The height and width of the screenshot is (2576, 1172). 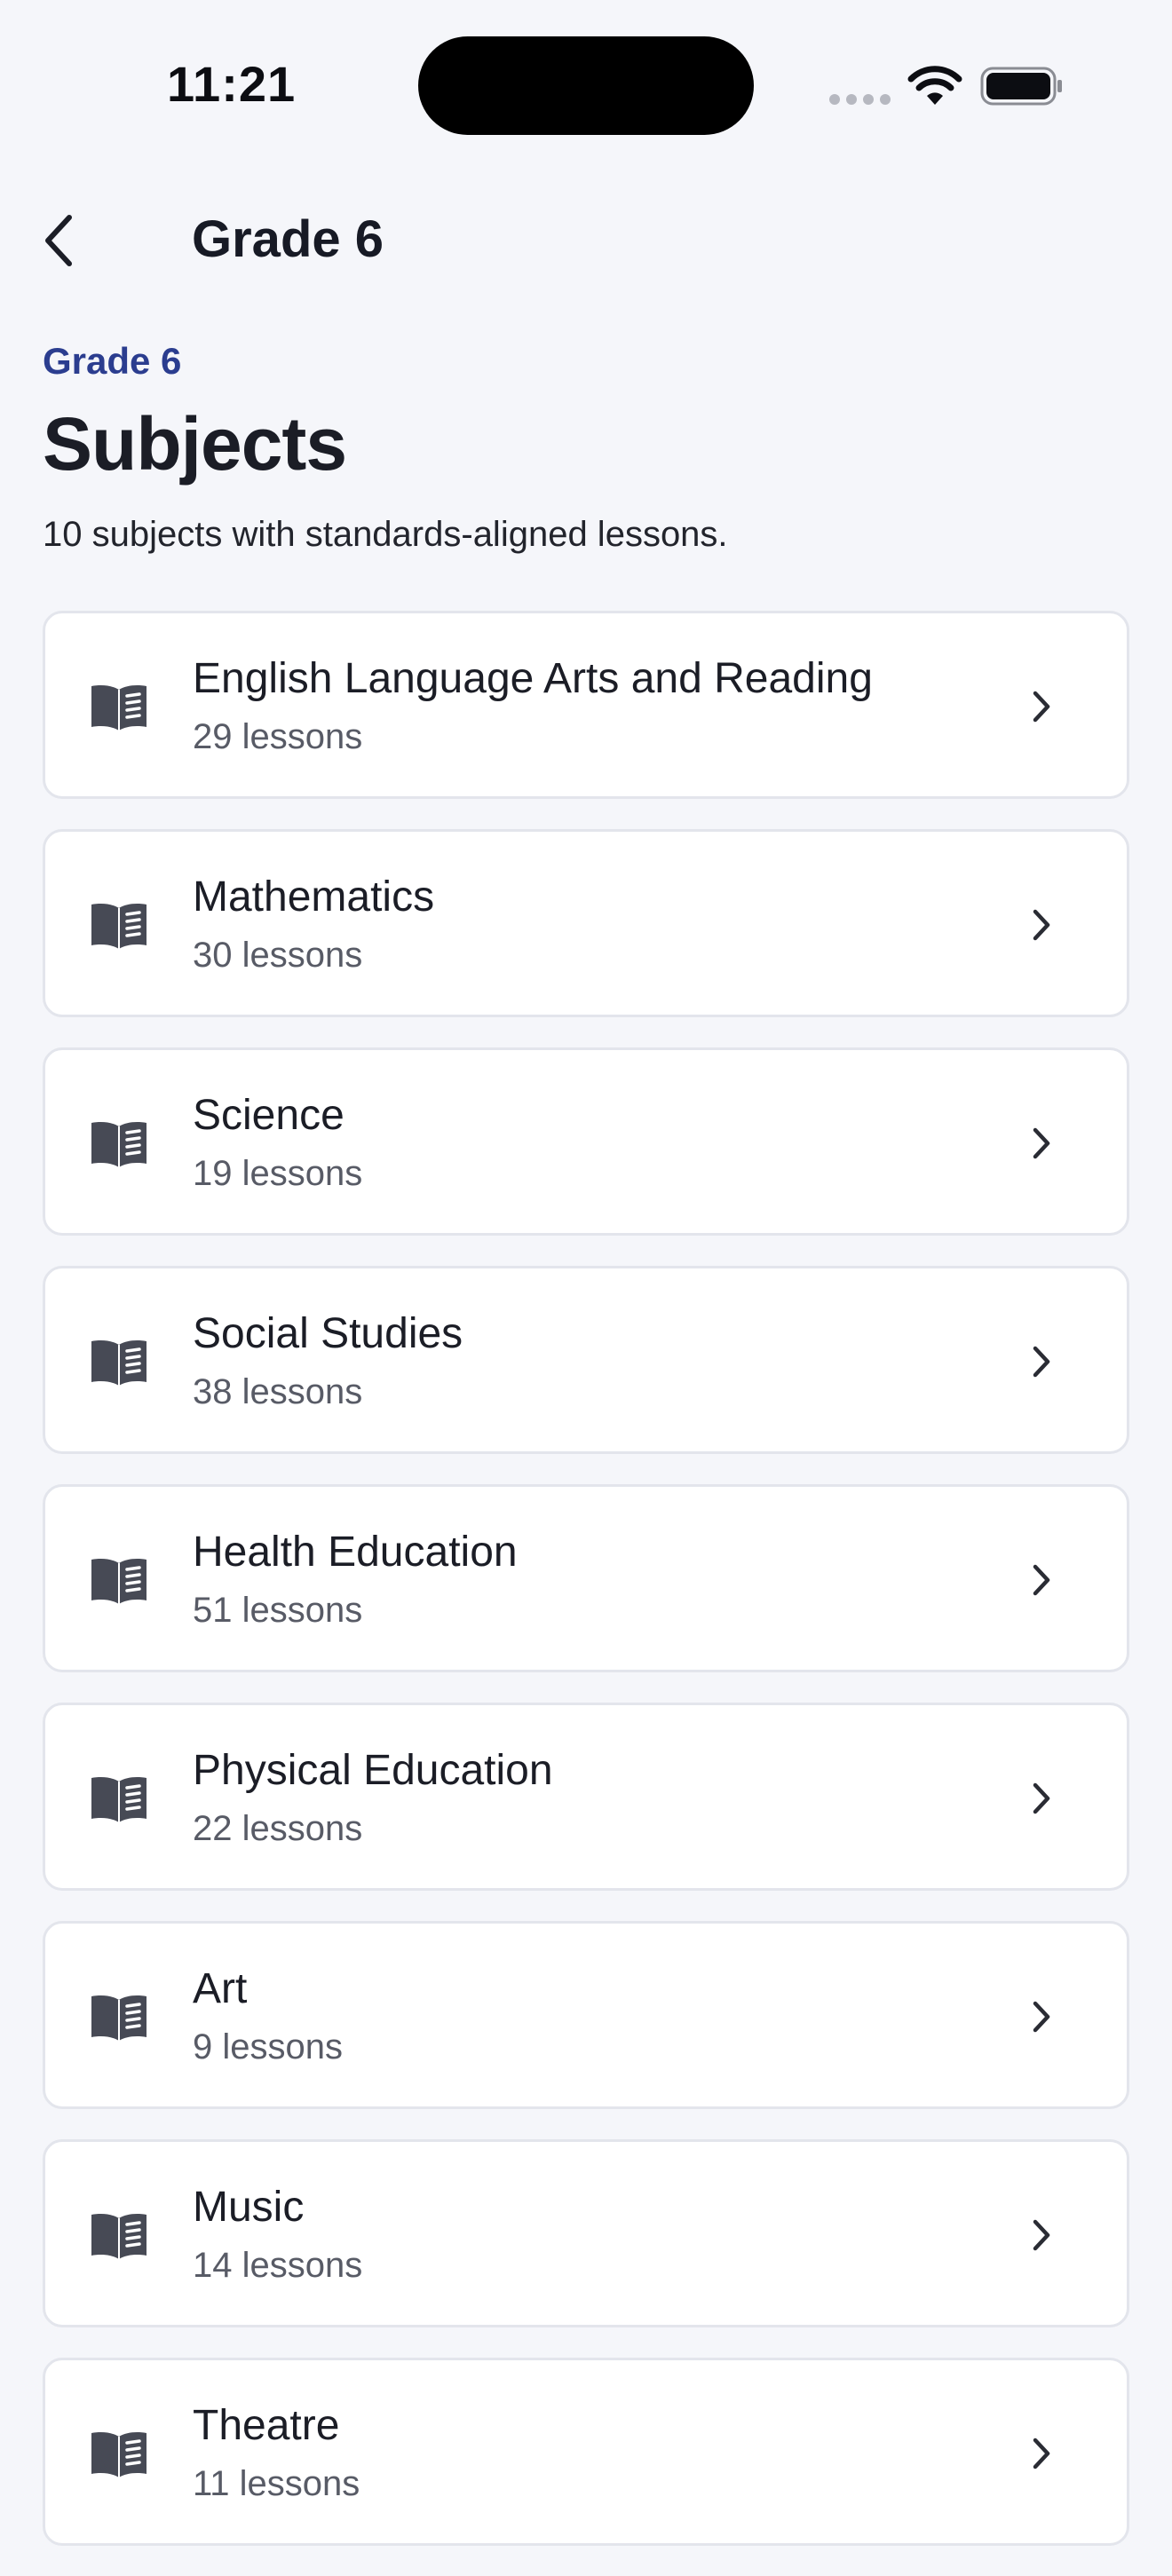 I want to click on subject-card-9: Theatre 11 lessons, so click(x=586, y=2452).